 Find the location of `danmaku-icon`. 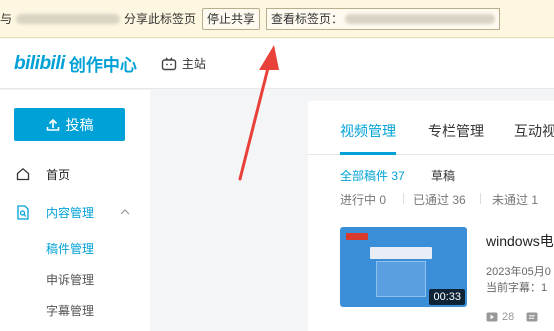

danmaku-icon is located at coordinates (532, 317).